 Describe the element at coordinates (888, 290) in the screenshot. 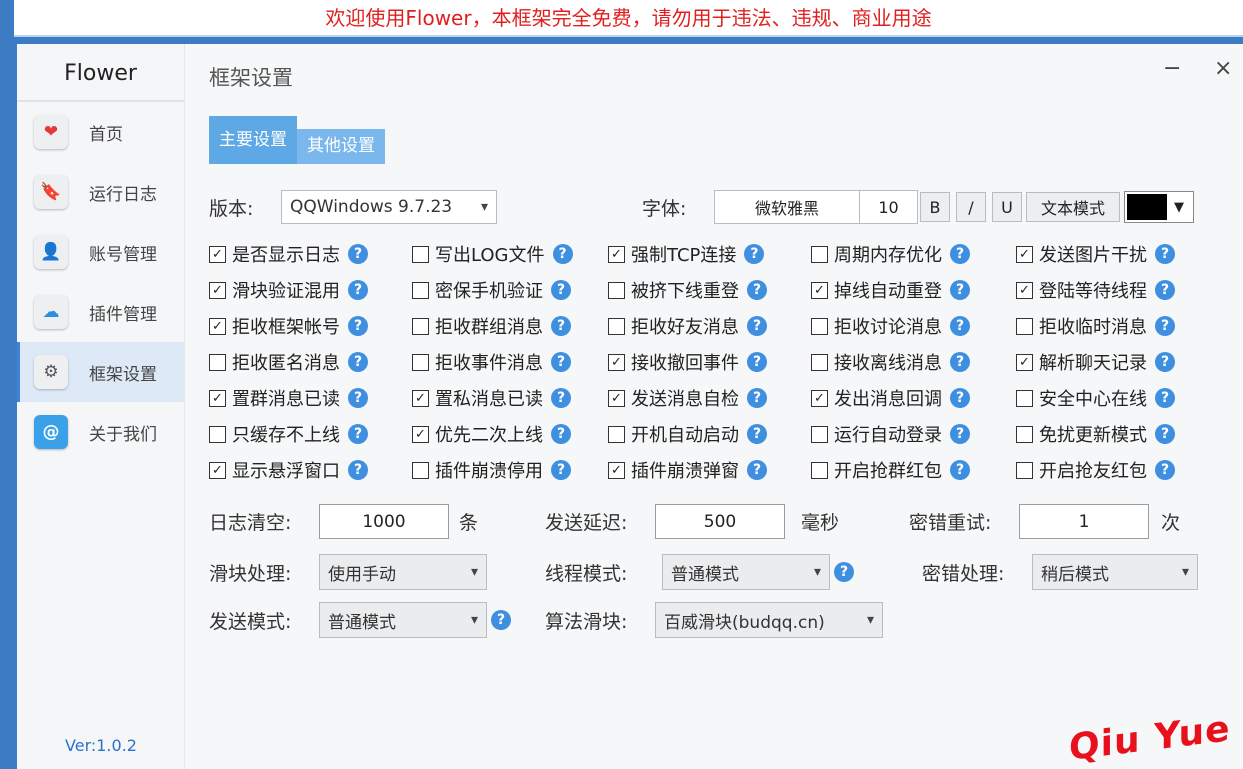

I see `option-checkbox-label: 掉线自动重登` at that location.